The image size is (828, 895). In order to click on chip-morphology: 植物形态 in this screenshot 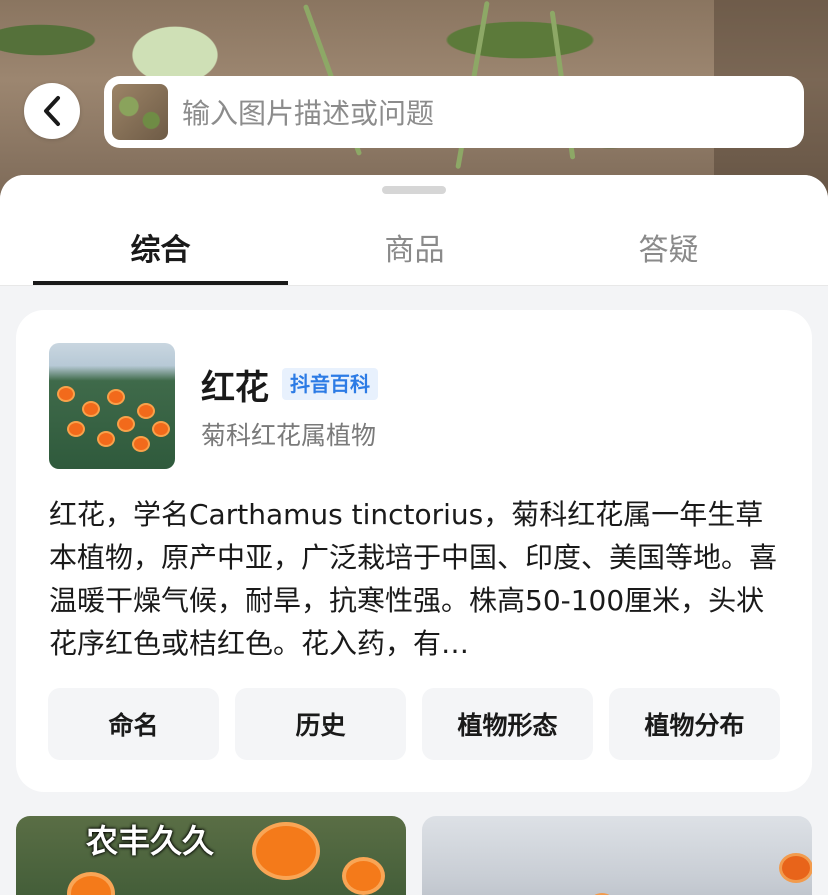, I will do `click(507, 724)`.